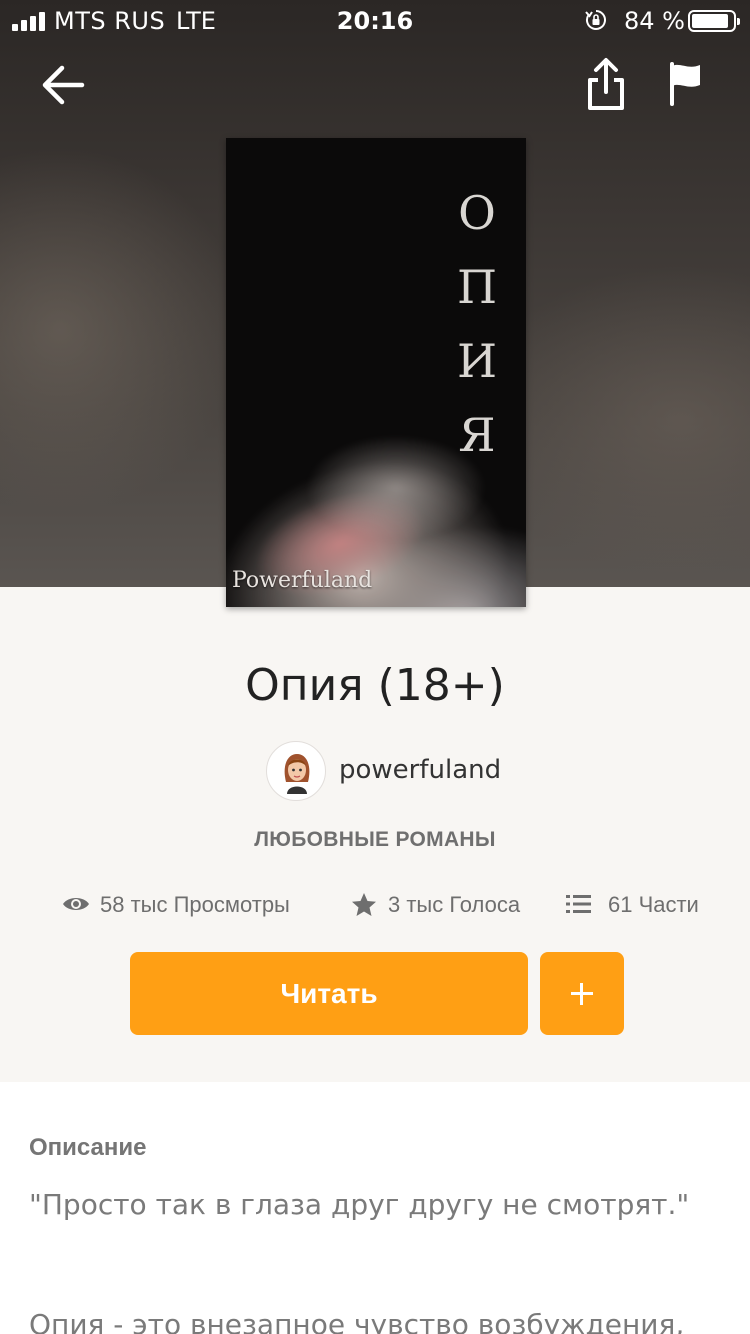 Image resolution: width=750 pixels, height=1334 pixels. Describe the element at coordinates (582, 993) in the screenshot. I see `add-to-library-button` at that location.